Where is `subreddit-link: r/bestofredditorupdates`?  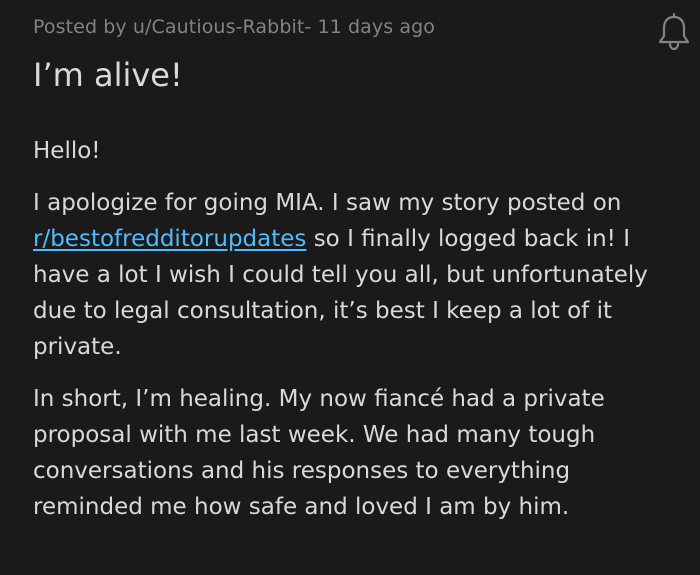
subreddit-link: r/bestofredditorupdates is located at coordinates (169, 239).